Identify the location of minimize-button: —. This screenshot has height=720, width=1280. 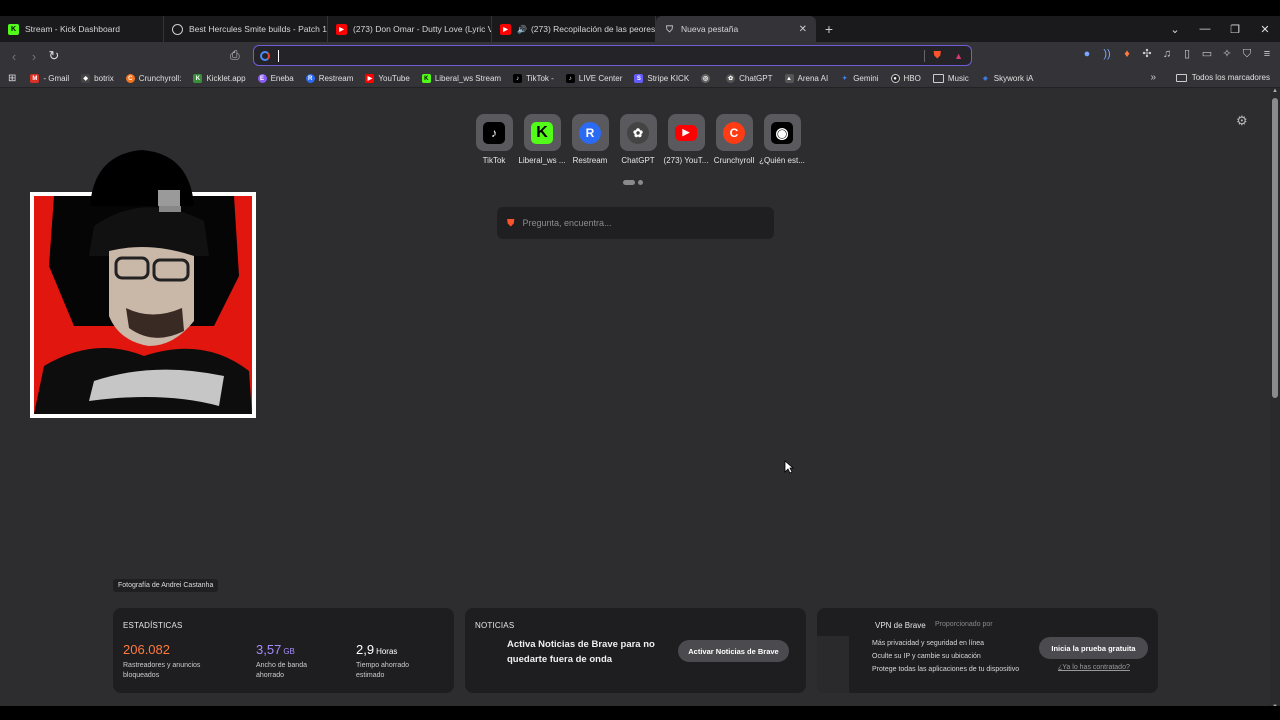
(1205, 29).